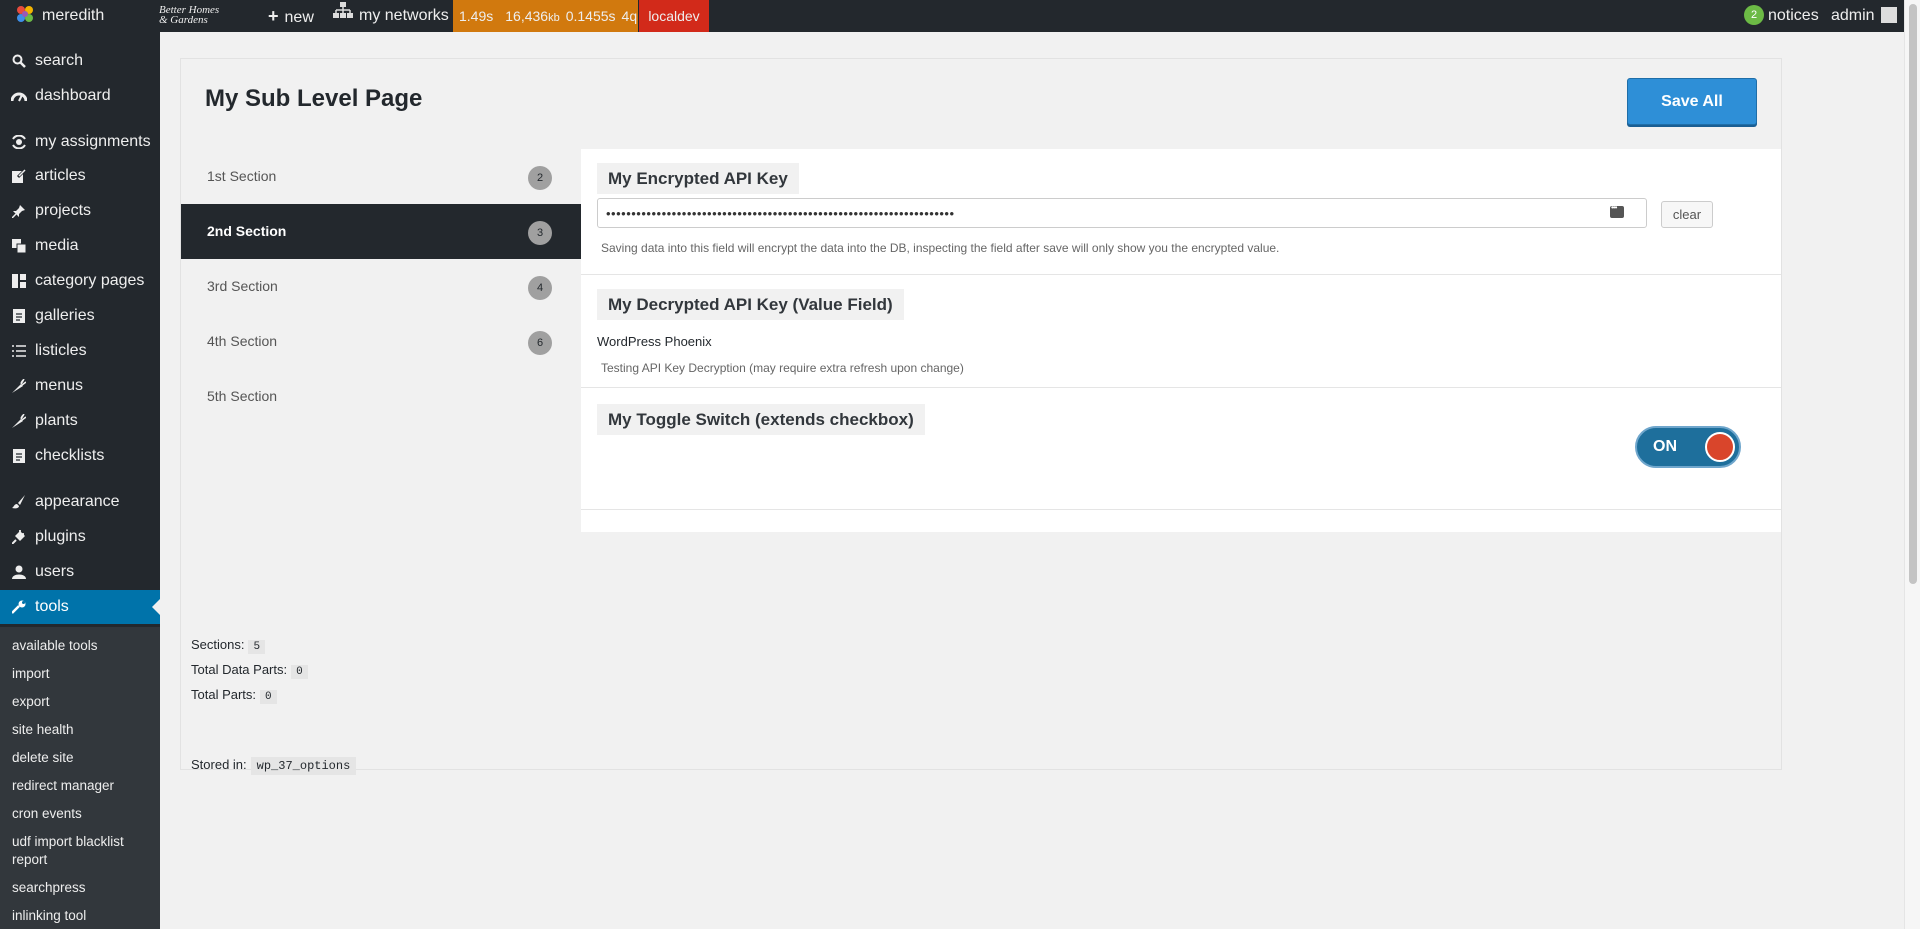 This screenshot has height=929, width=1920. I want to click on sidebar-item-checklists: checklists, so click(80, 456).